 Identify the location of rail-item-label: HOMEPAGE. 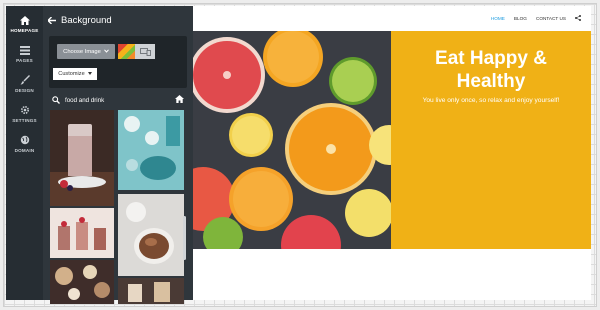
(24, 30).